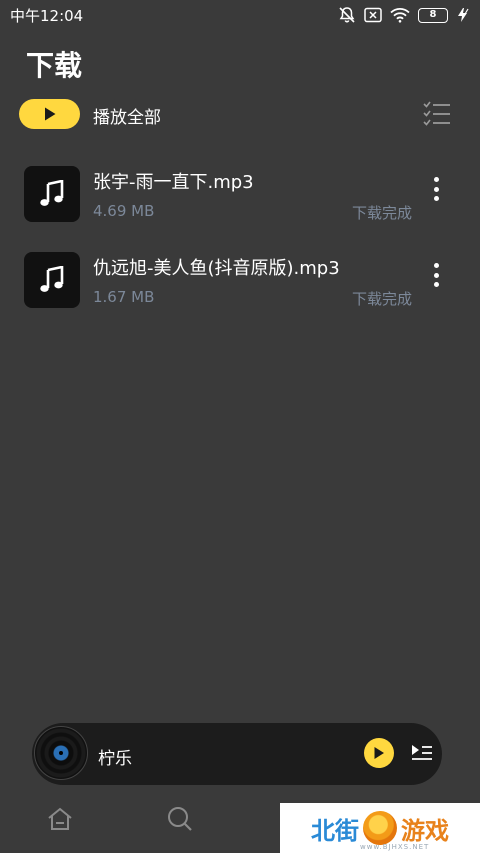 This screenshot has height=853, width=480. What do you see at coordinates (373, 15) in the screenshot?
I see `sim-none-icon` at bounding box center [373, 15].